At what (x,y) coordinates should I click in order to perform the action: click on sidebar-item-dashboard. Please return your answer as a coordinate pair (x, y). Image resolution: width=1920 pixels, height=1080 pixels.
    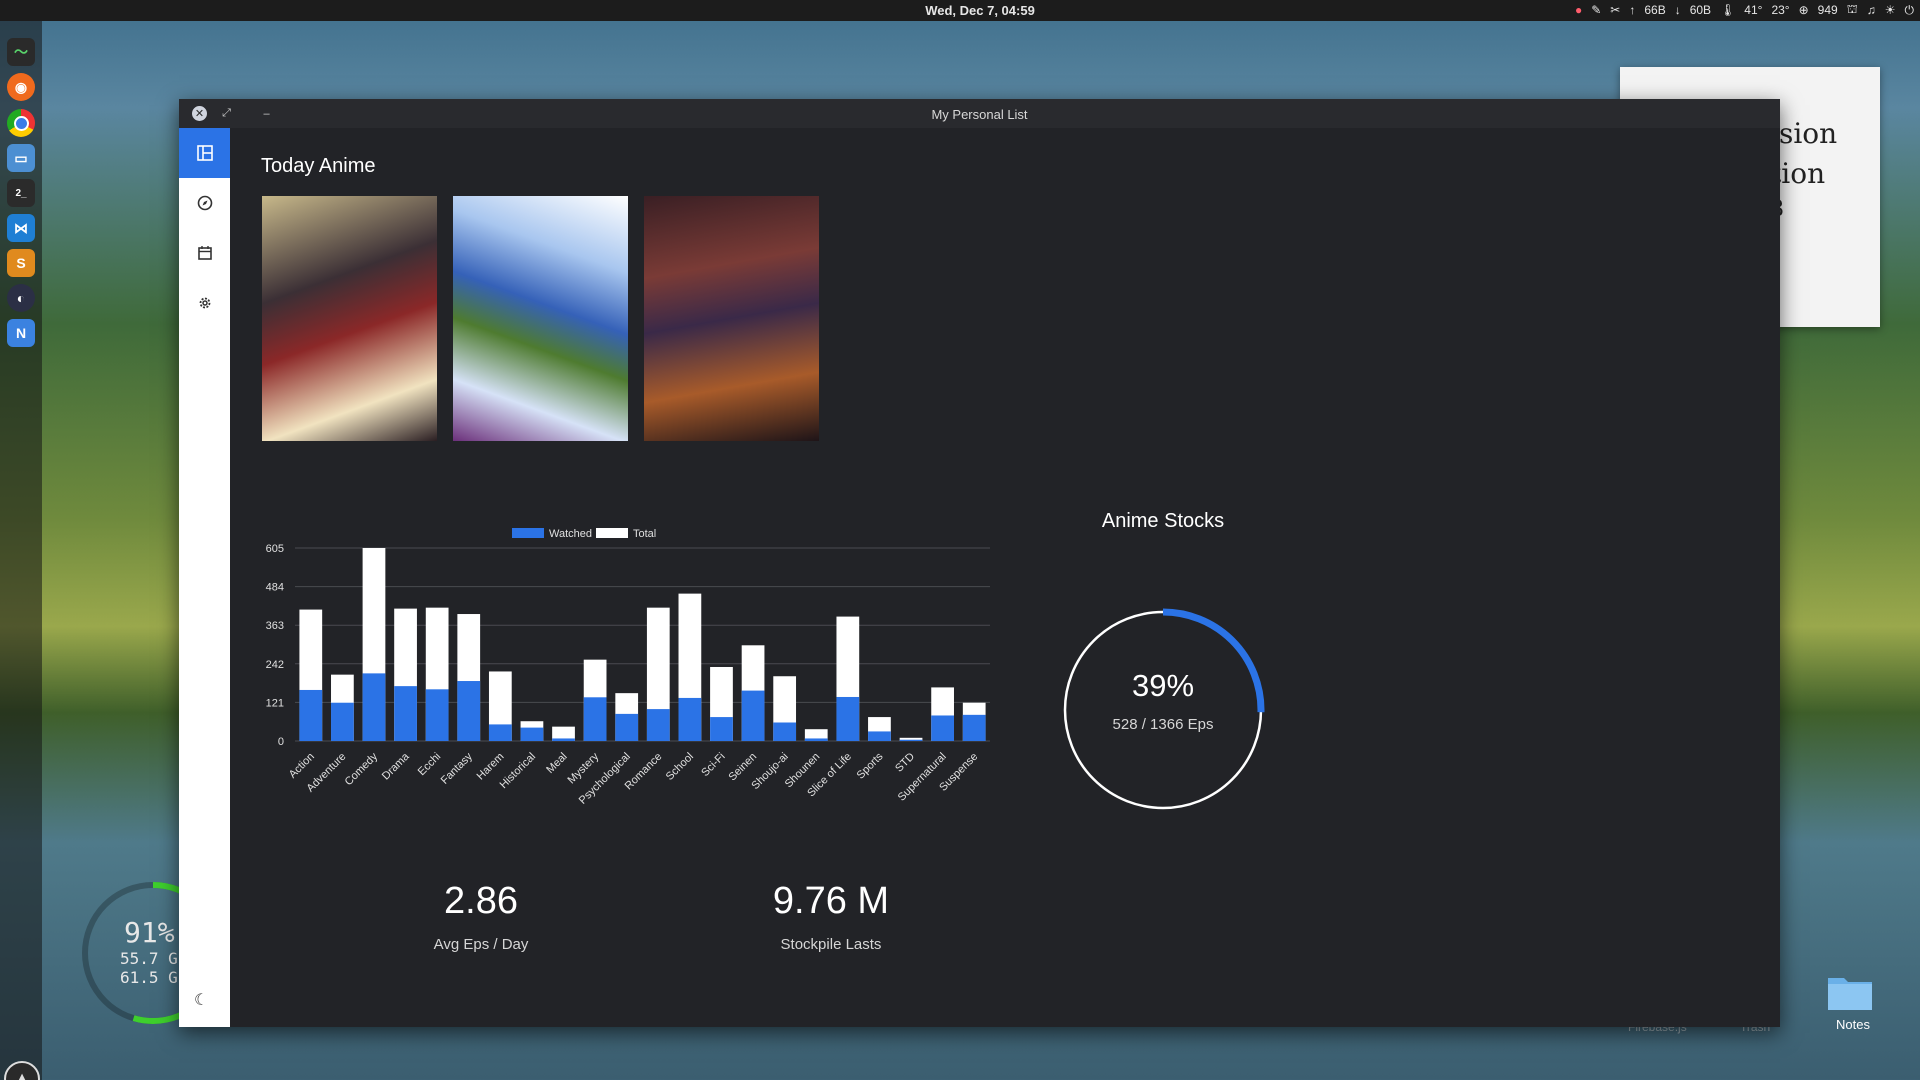
    Looking at the image, I should click on (204, 153).